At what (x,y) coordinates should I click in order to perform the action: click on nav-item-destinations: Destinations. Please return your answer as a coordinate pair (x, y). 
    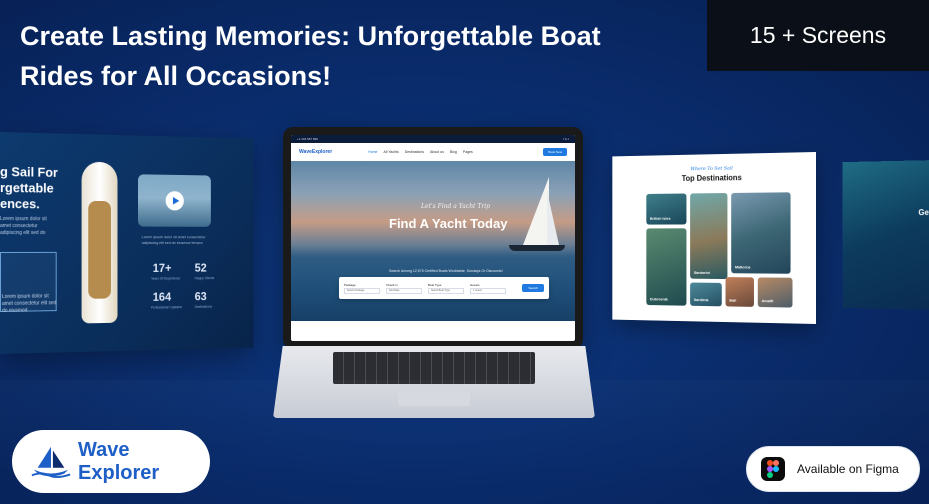
    Looking at the image, I should click on (414, 152).